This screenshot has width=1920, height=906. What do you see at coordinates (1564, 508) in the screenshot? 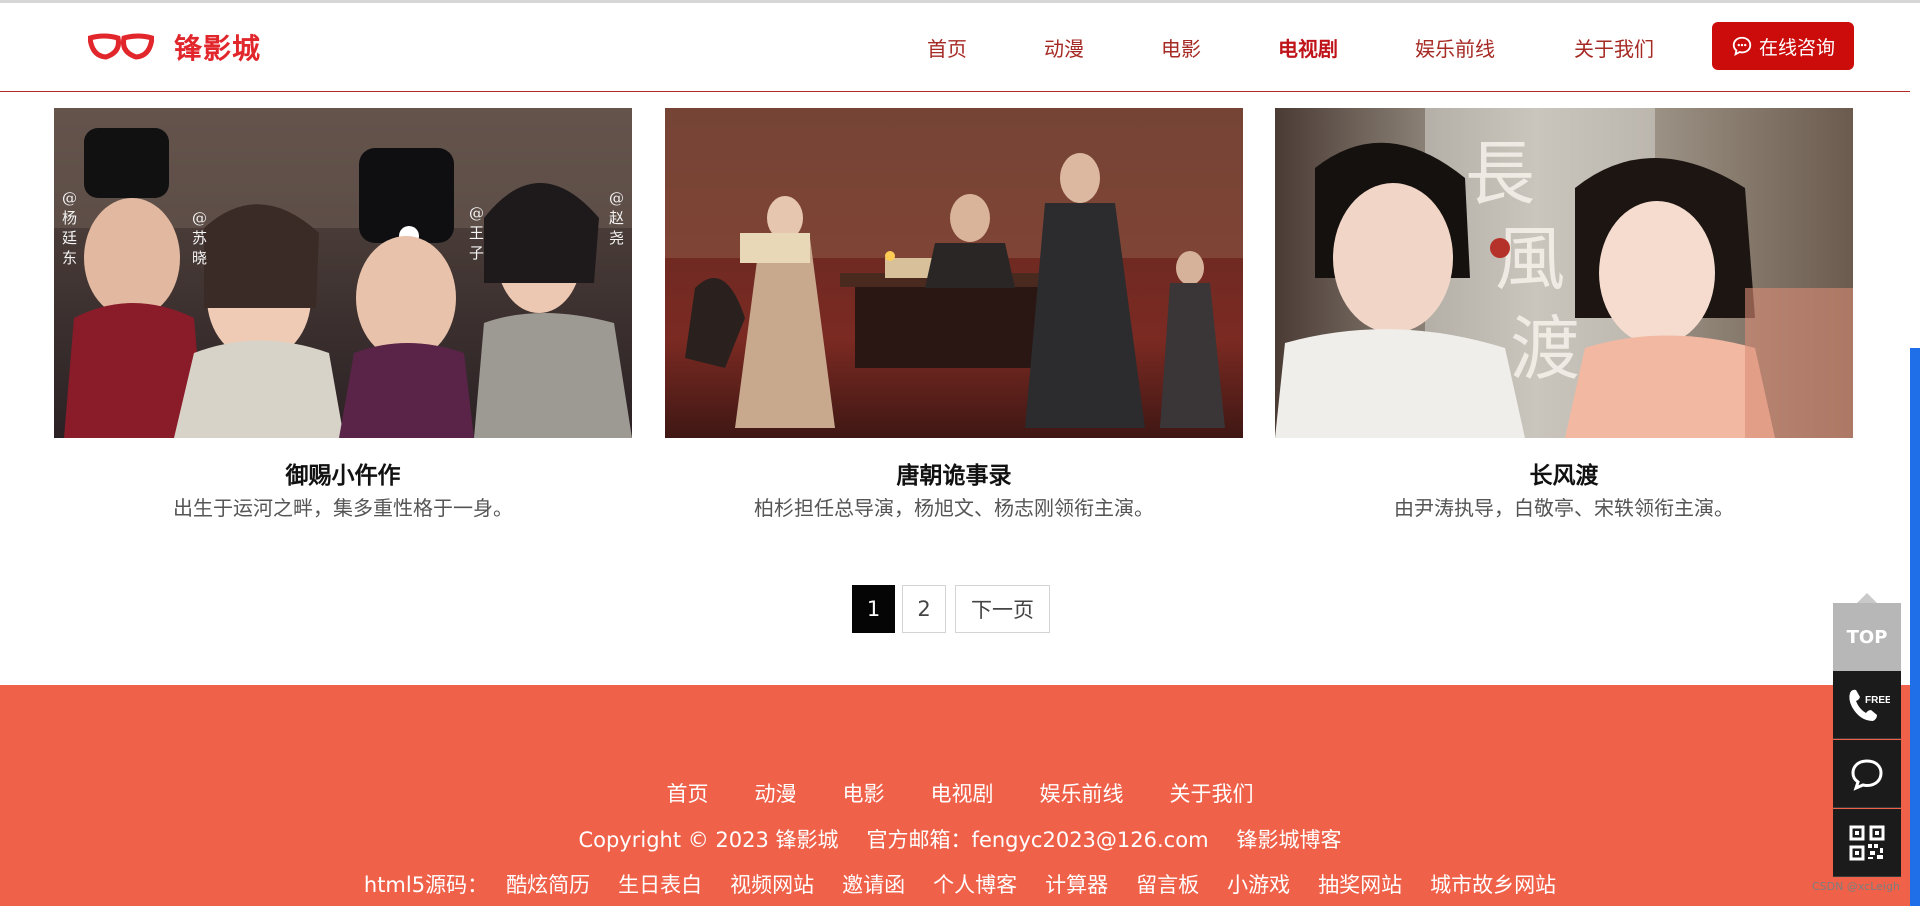
I see `drama-desc: 由尹涛执导，白敬亭、宋轶领衔主演。` at bounding box center [1564, 508].